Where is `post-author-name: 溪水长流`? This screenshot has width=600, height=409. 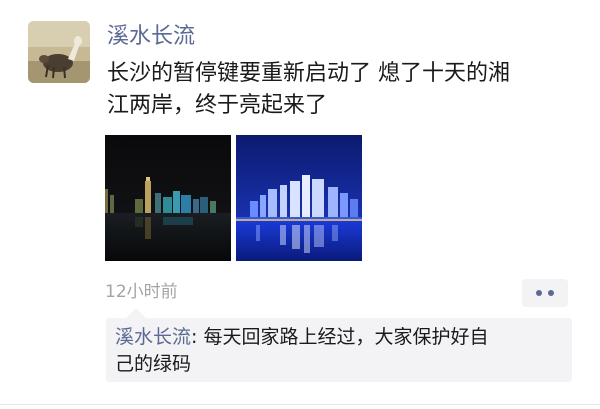 post-author-name: 溪水长流 is located at coordinates (151, 37).